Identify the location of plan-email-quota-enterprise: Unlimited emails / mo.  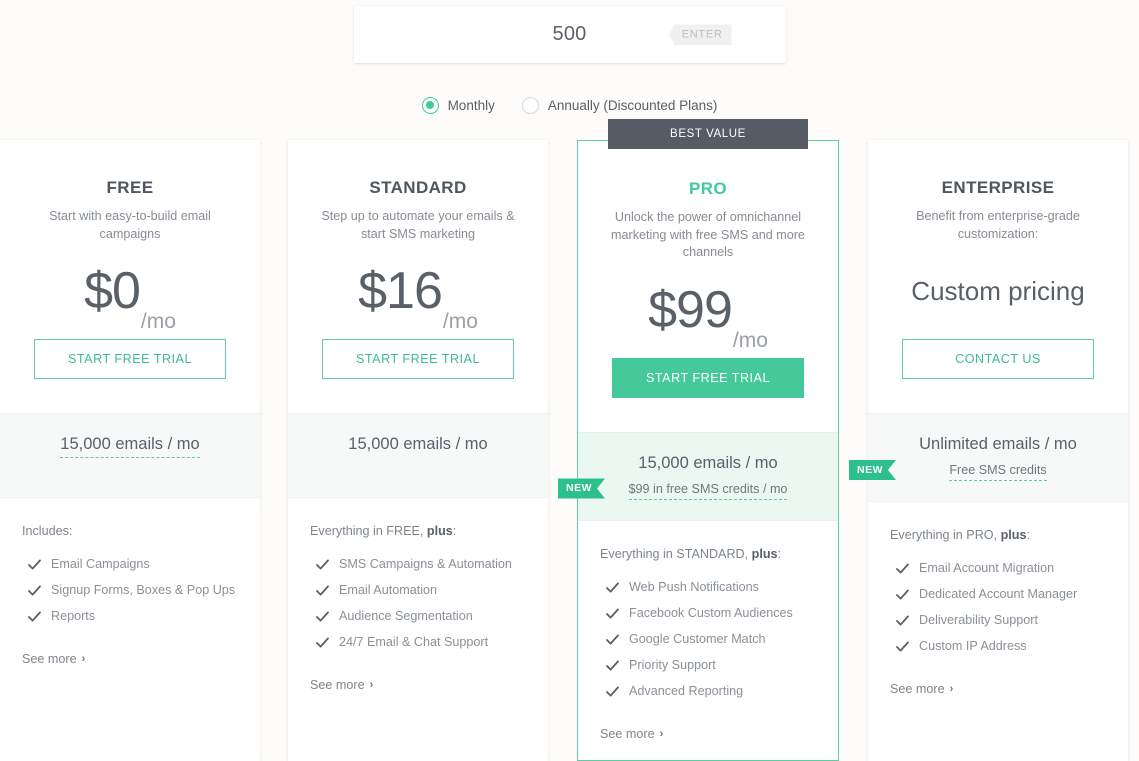
(998, 444).